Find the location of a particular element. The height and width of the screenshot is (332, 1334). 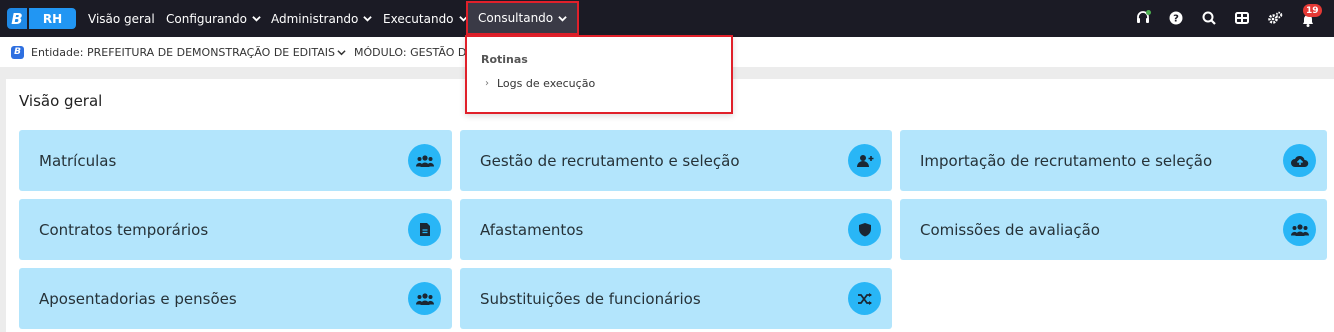

cloud-upload-icon is located at coordinates (1299, 160).